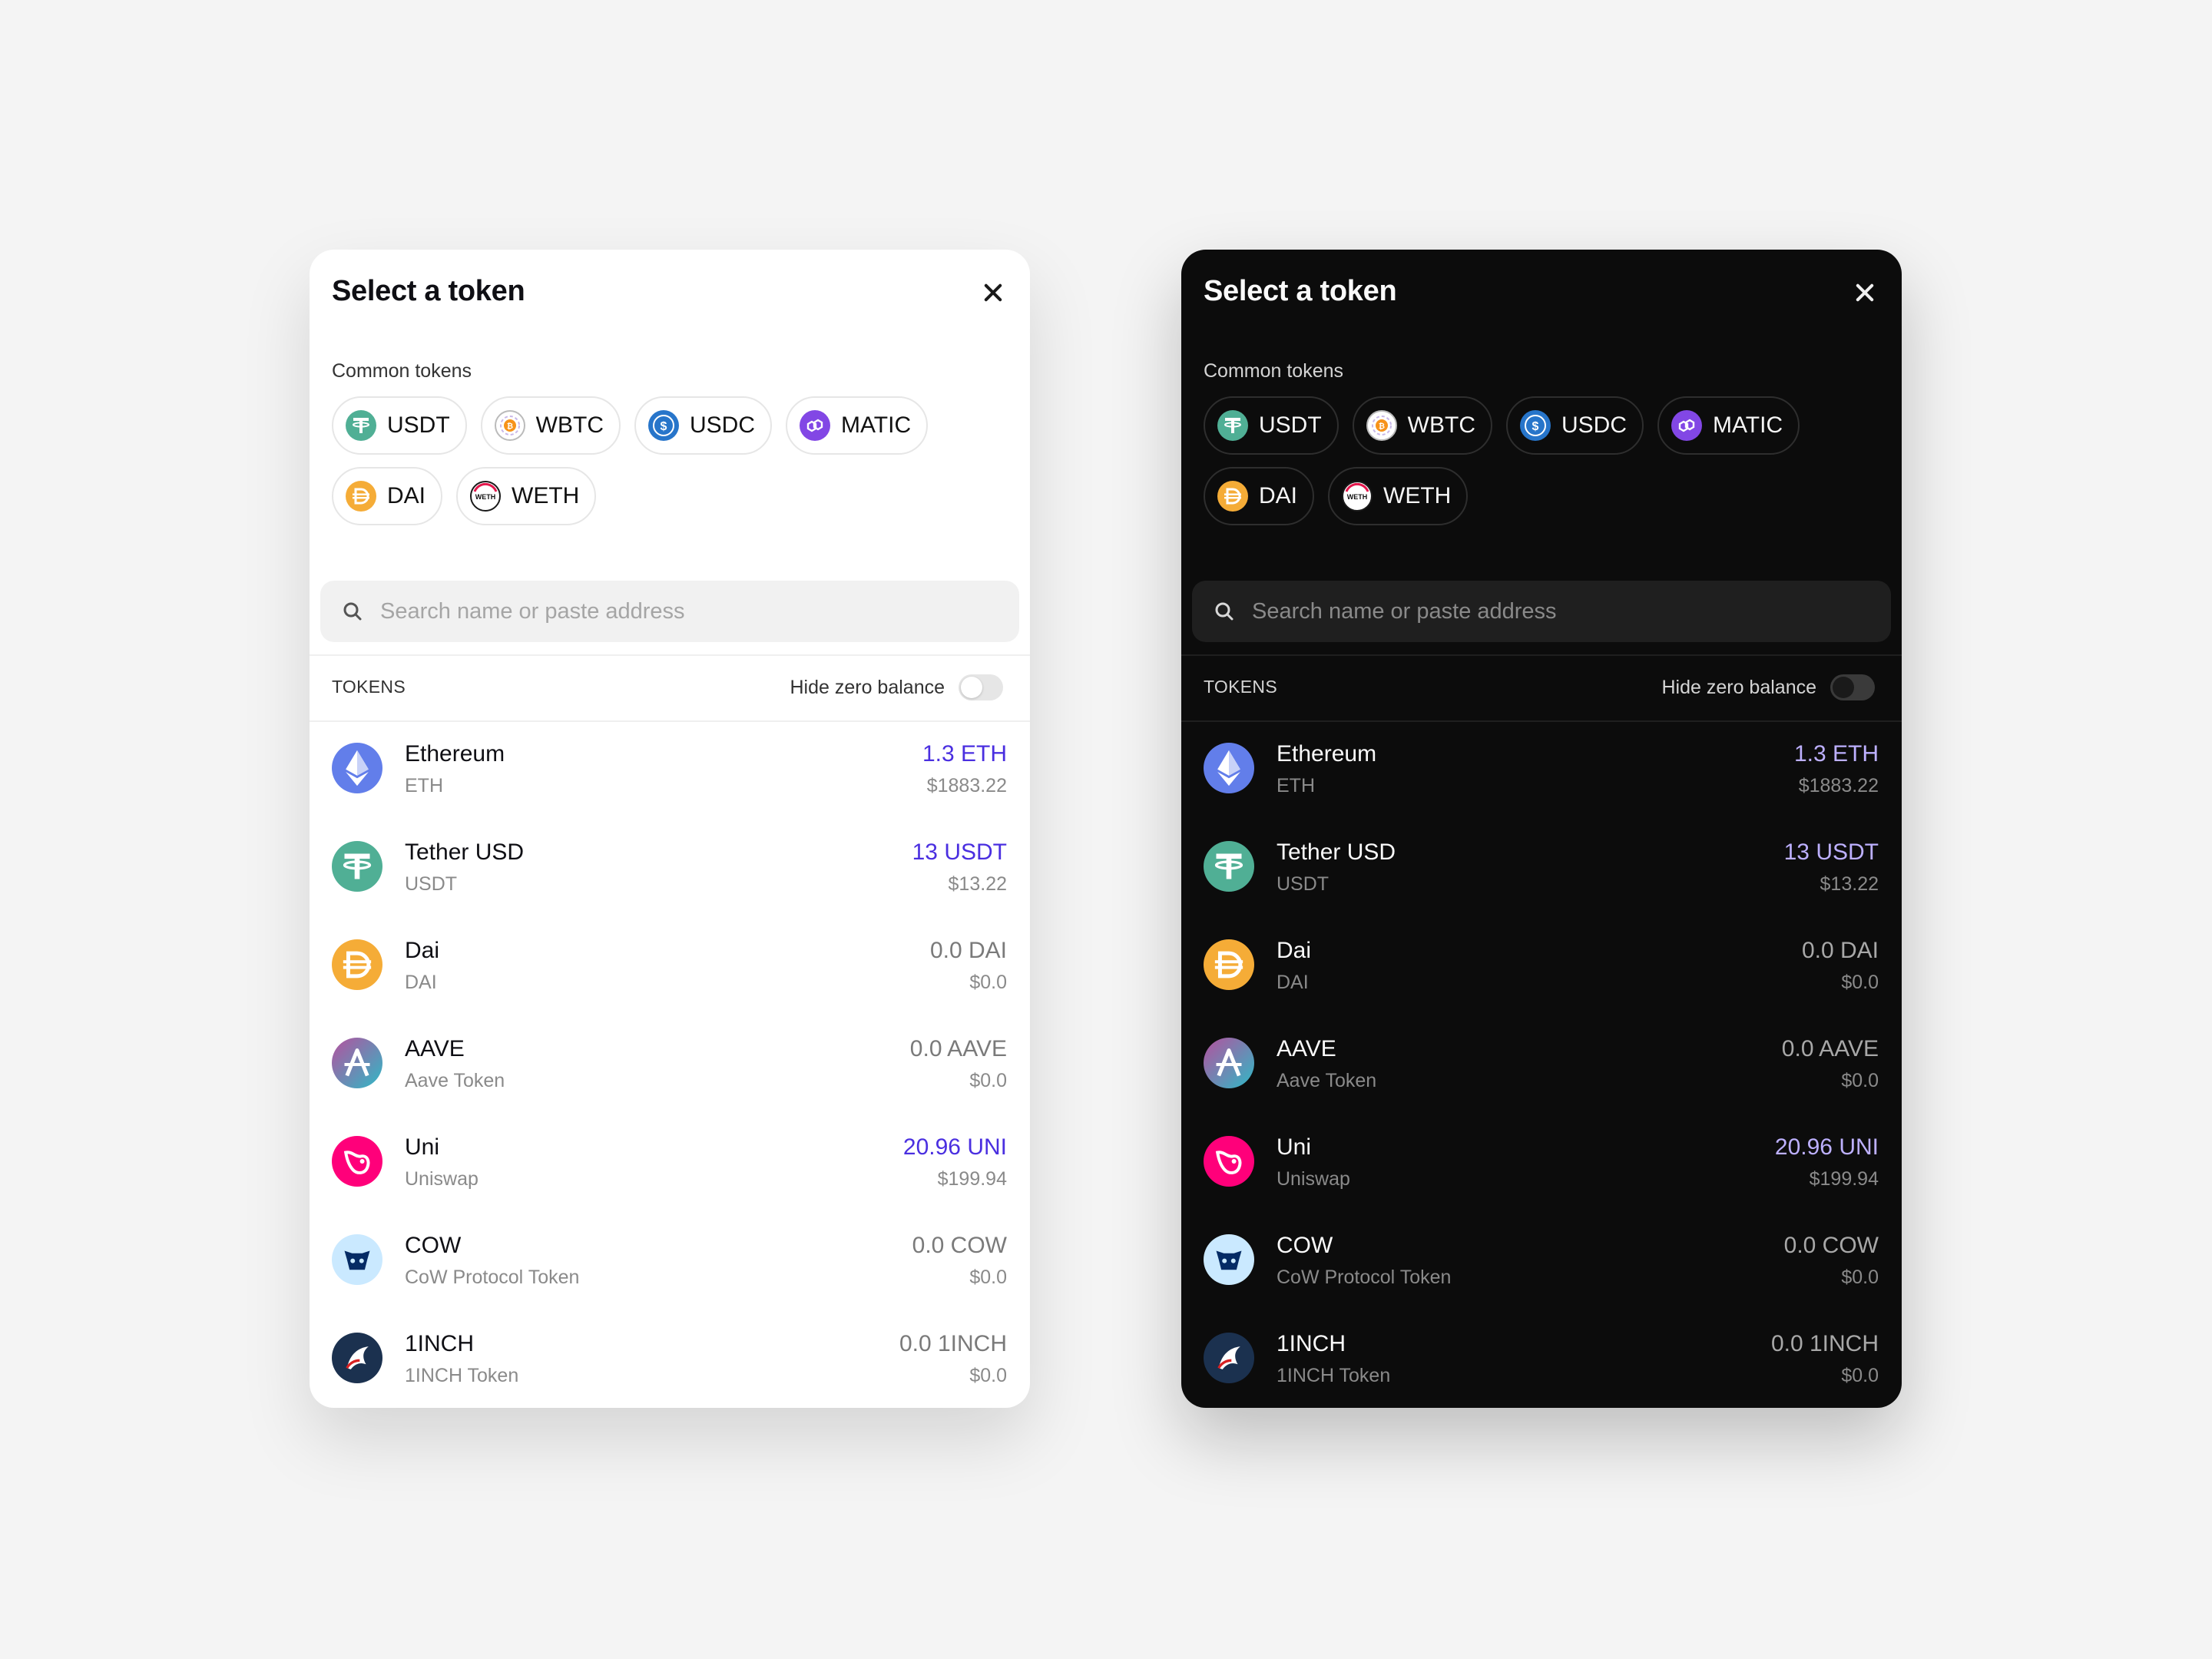 The image size is (2212, 1659). What do you see at coordinates (546, 495) in the screenshot?
I see `common-token-label: WETH` at bounding box center [546, 495].